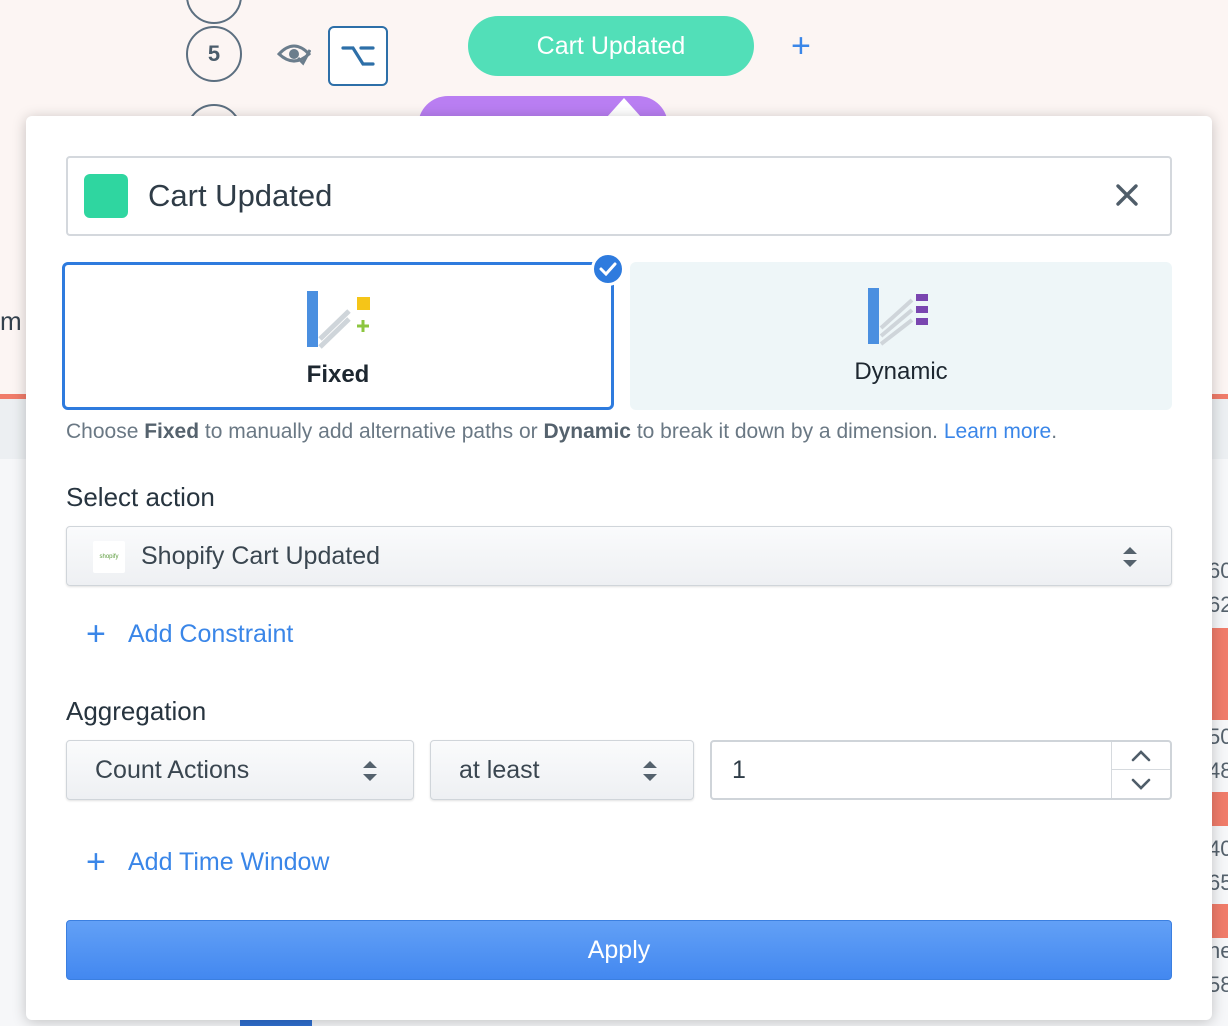 The width and height of the screenshot is (1228, 1026). Describe the element at coordinates (997, 431) in the screenshot. I see `learn-more-link: Learn more` at that location.